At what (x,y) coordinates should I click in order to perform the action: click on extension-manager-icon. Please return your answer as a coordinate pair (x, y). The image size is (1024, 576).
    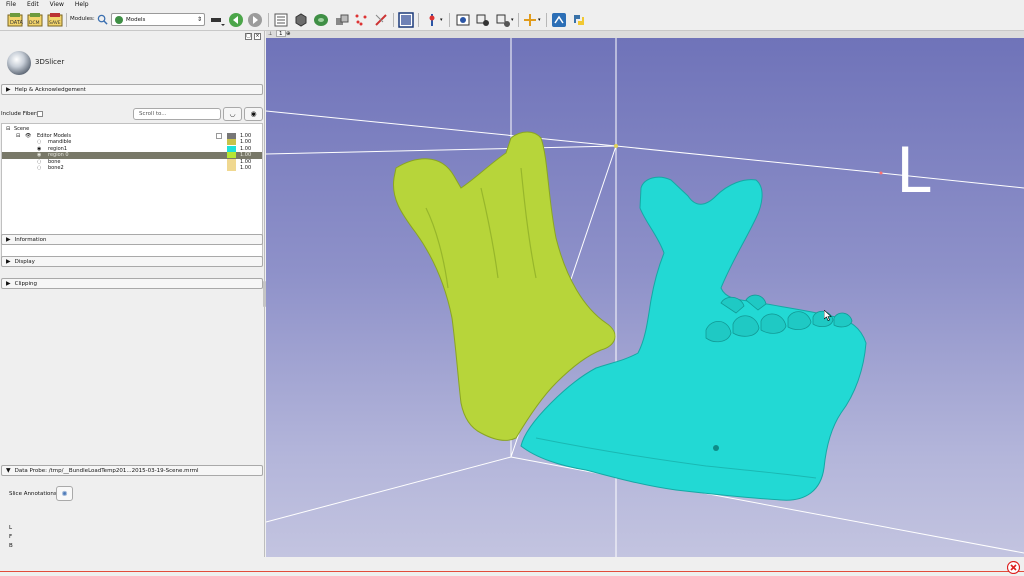
    Looking at the image, I should click on (559, 20).